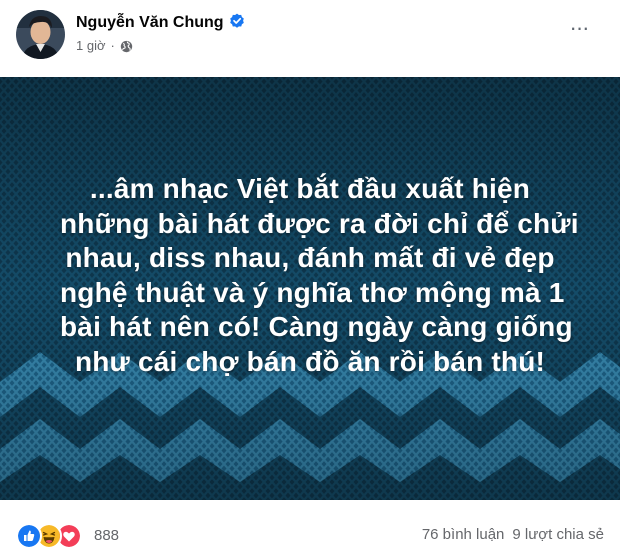 This screenshot has height=557, width=620. Describe the element at coordinates (312, 292) in the screenshot. I see `quote-line: nghệ thuật và ý nghĩa thơ mộng mà 1` at that location.